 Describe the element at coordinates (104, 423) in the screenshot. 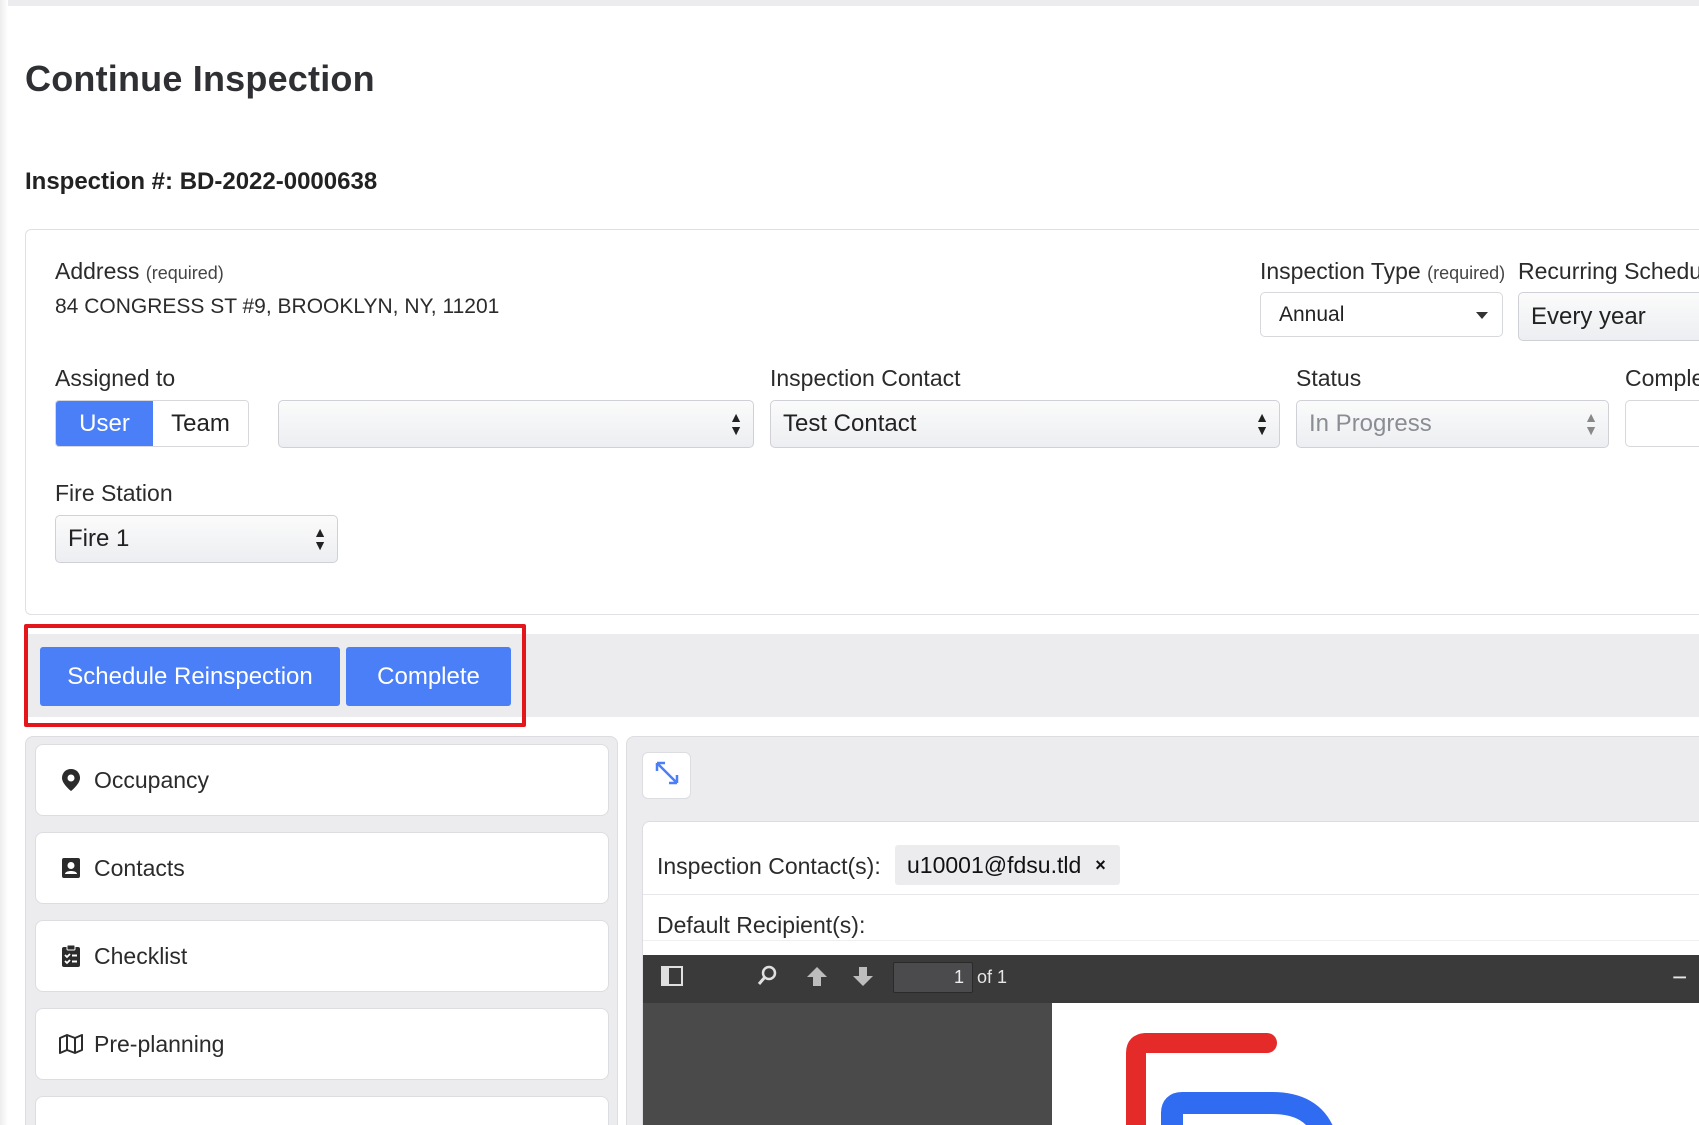

I see `toggle-user: User` at that location.